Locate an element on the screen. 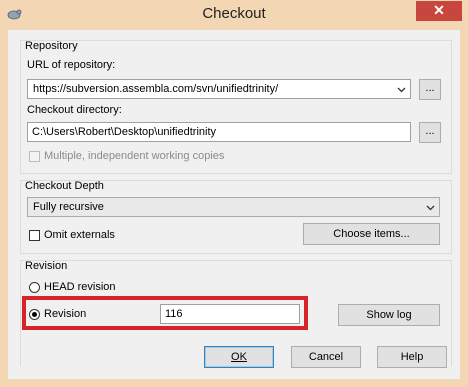 The image size is (468, 387). multiple-copies-checkbox is located at coordinates (34, 156).